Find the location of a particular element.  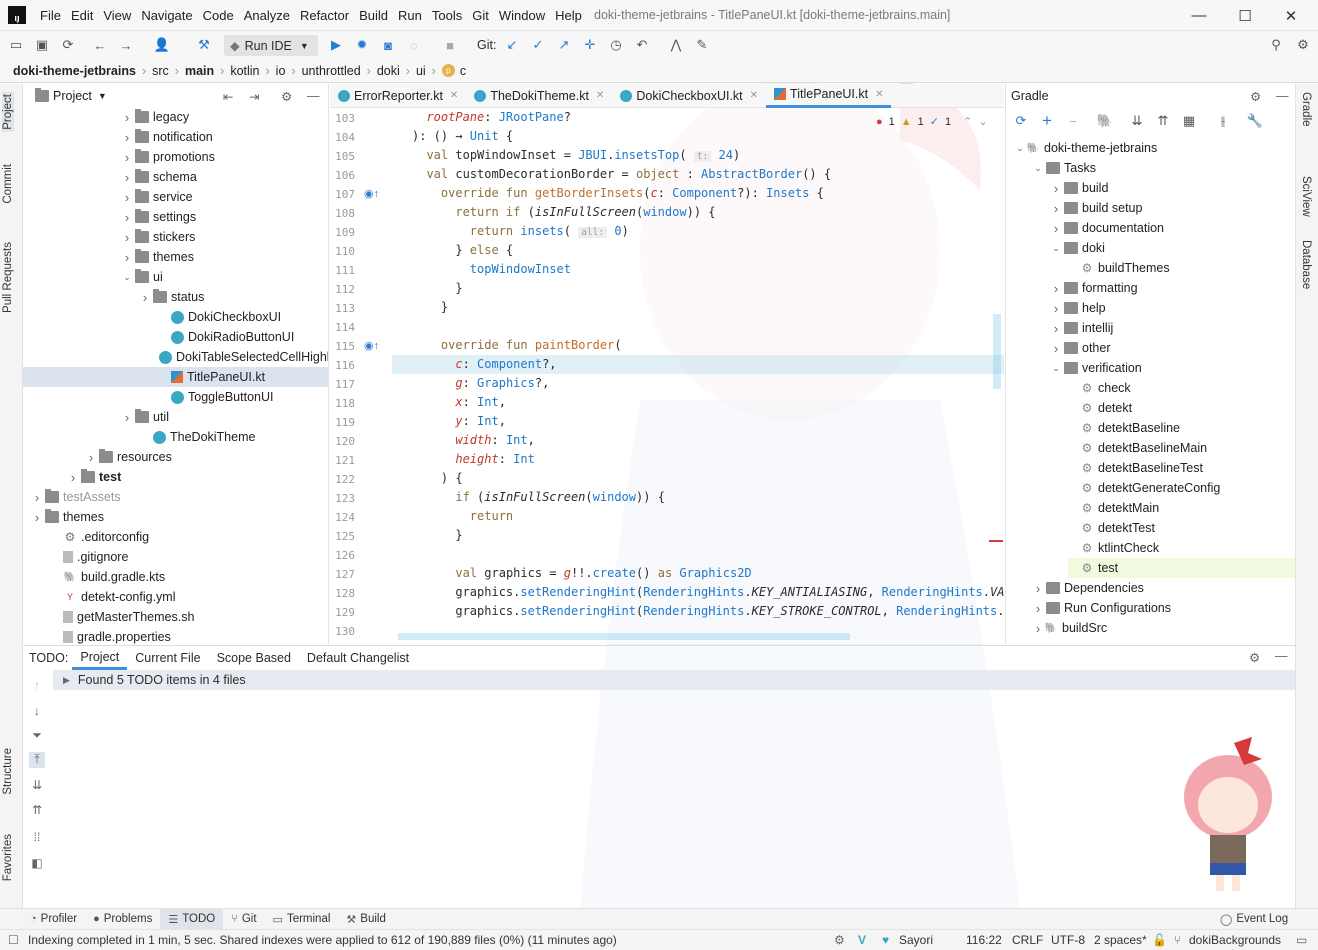

toggle-offline-icon: ⫲ is located at coordinates (1223, 121).